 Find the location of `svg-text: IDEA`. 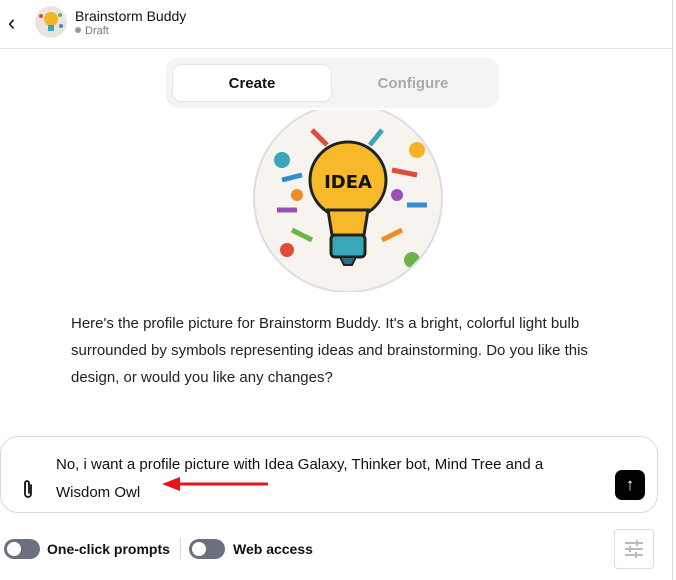

svg-text: IDEA is located at coordinates (348, 182).